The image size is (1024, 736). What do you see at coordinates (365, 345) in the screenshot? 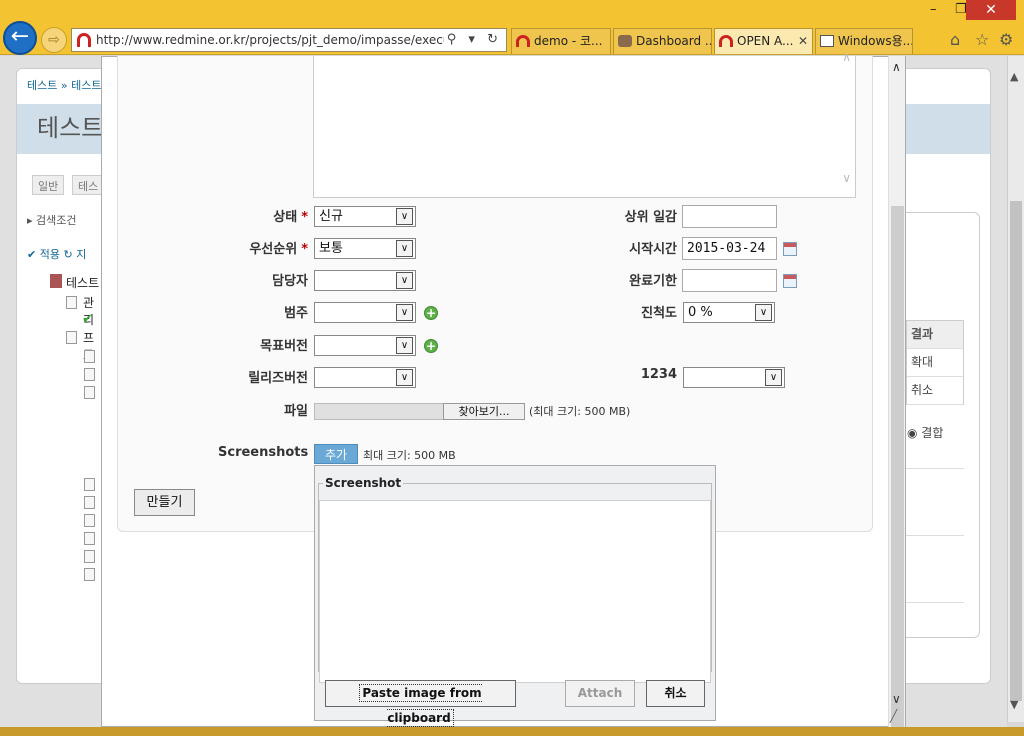
I see `target-version-select: ∨` at bounding box center [365, 345].